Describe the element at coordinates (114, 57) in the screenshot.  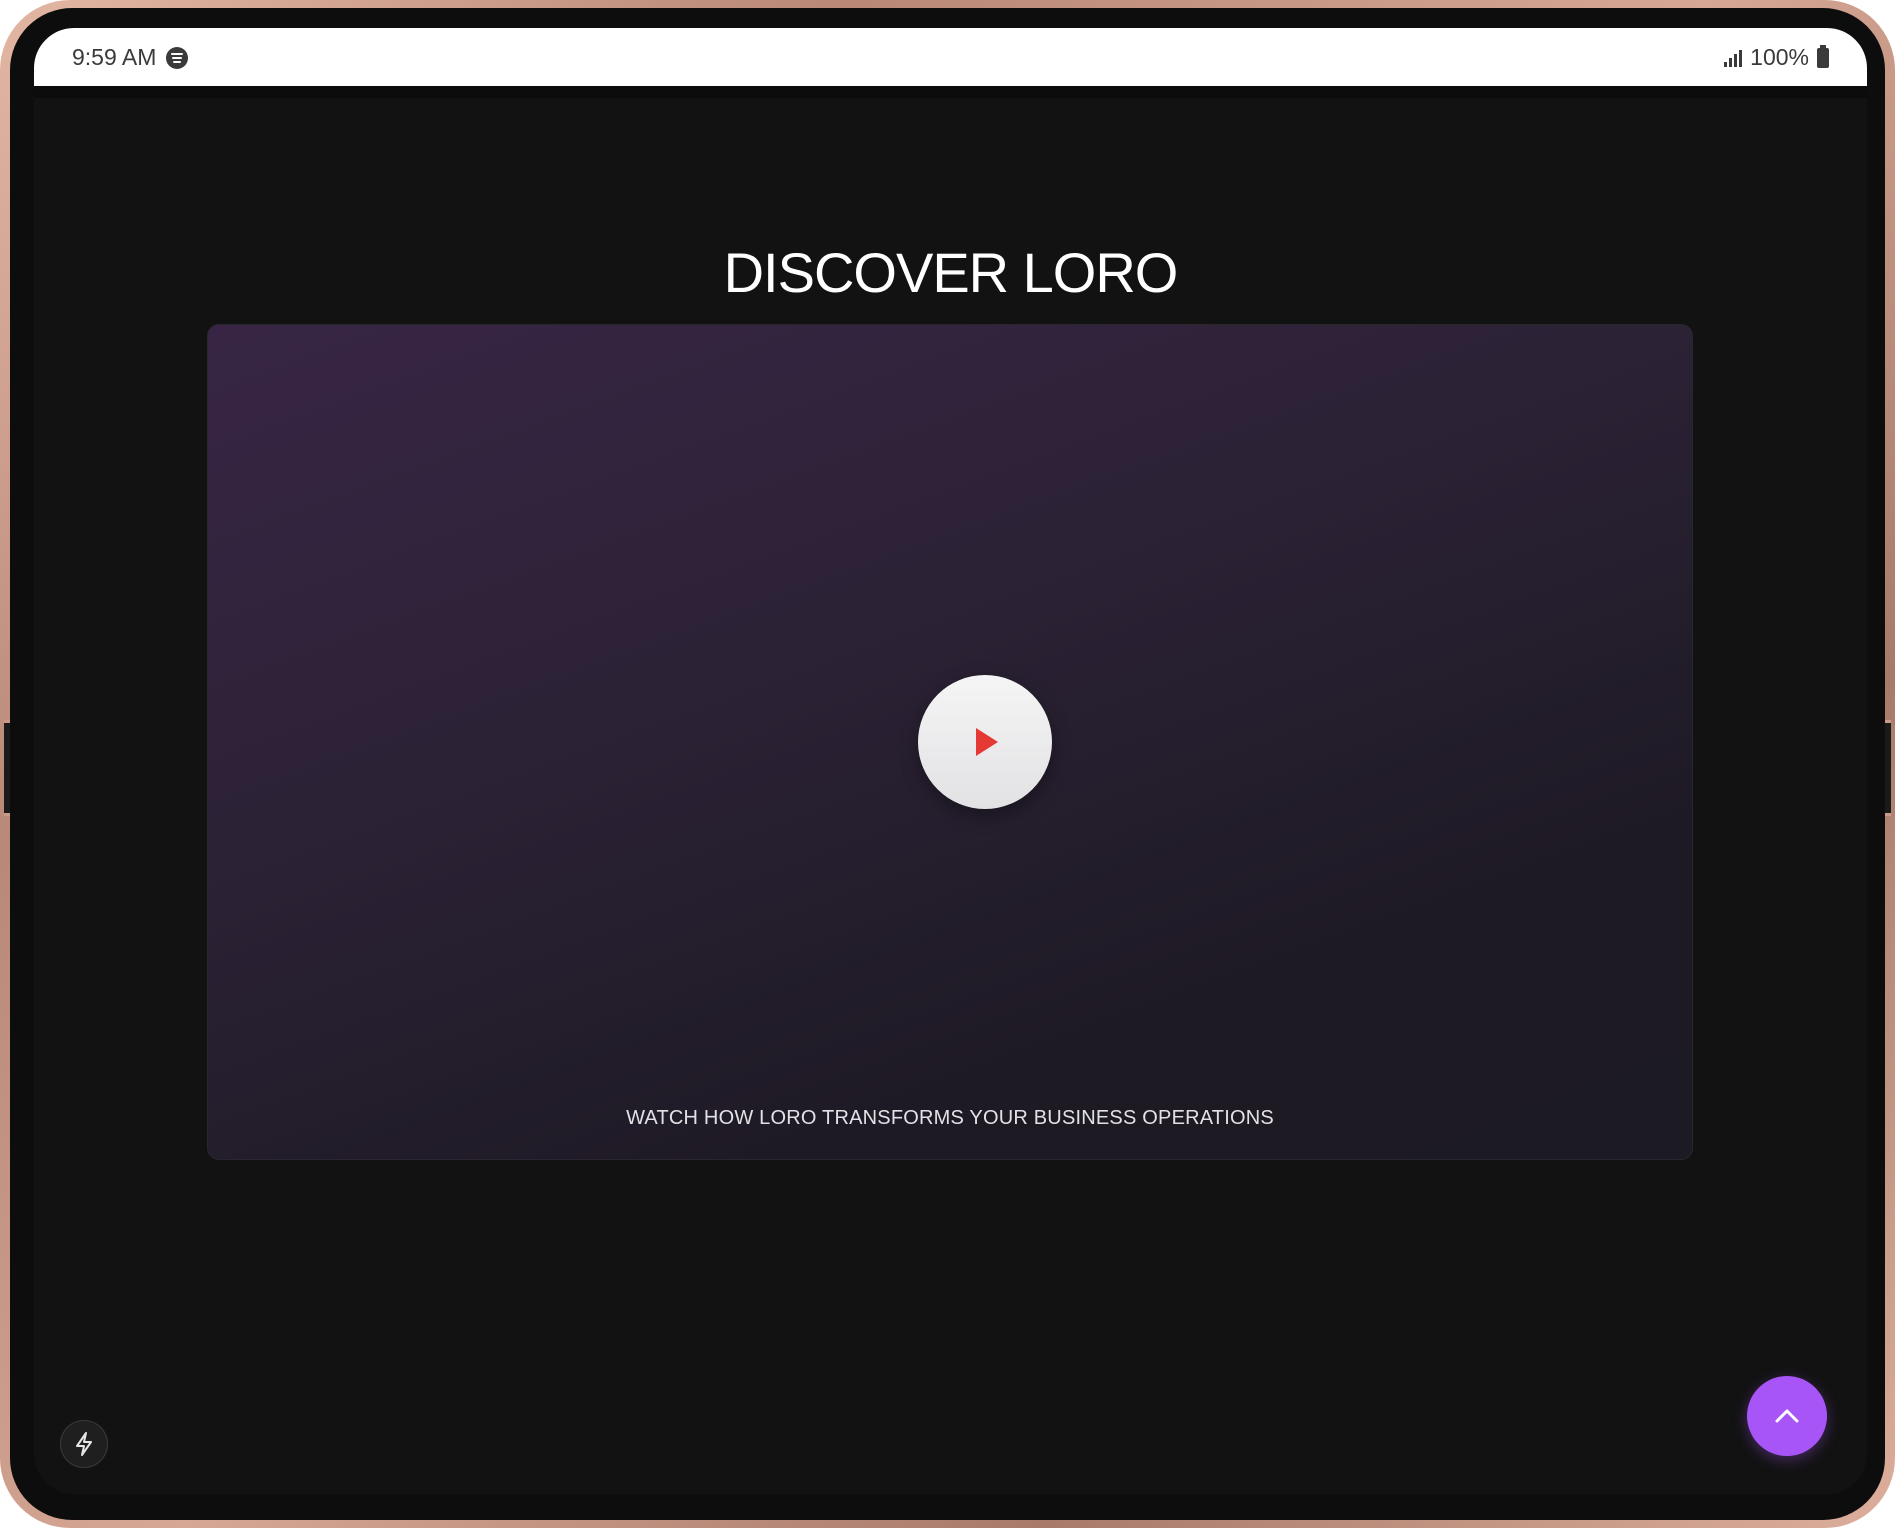
I see `status-time: 9:59 AM` at that location.